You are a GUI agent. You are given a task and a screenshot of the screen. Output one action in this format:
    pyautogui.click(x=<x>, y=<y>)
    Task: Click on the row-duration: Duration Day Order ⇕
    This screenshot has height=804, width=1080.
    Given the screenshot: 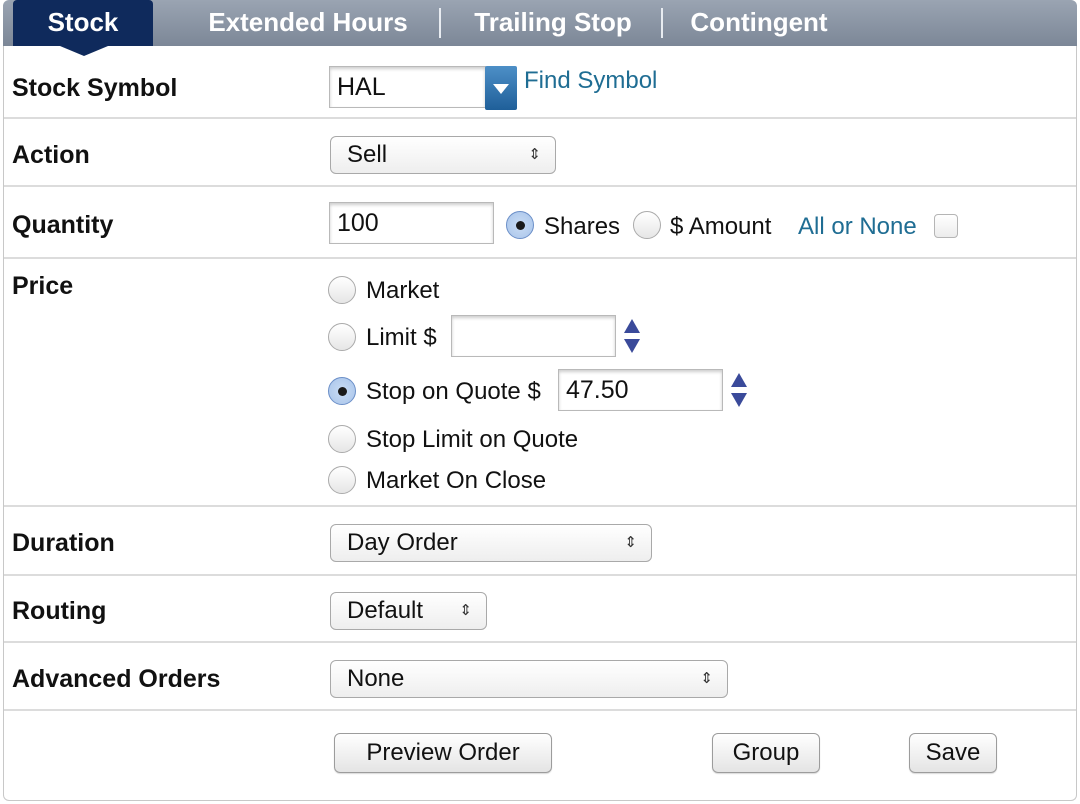 What is the action you would take?
    pyautogui.click(x=540, y=541)
    